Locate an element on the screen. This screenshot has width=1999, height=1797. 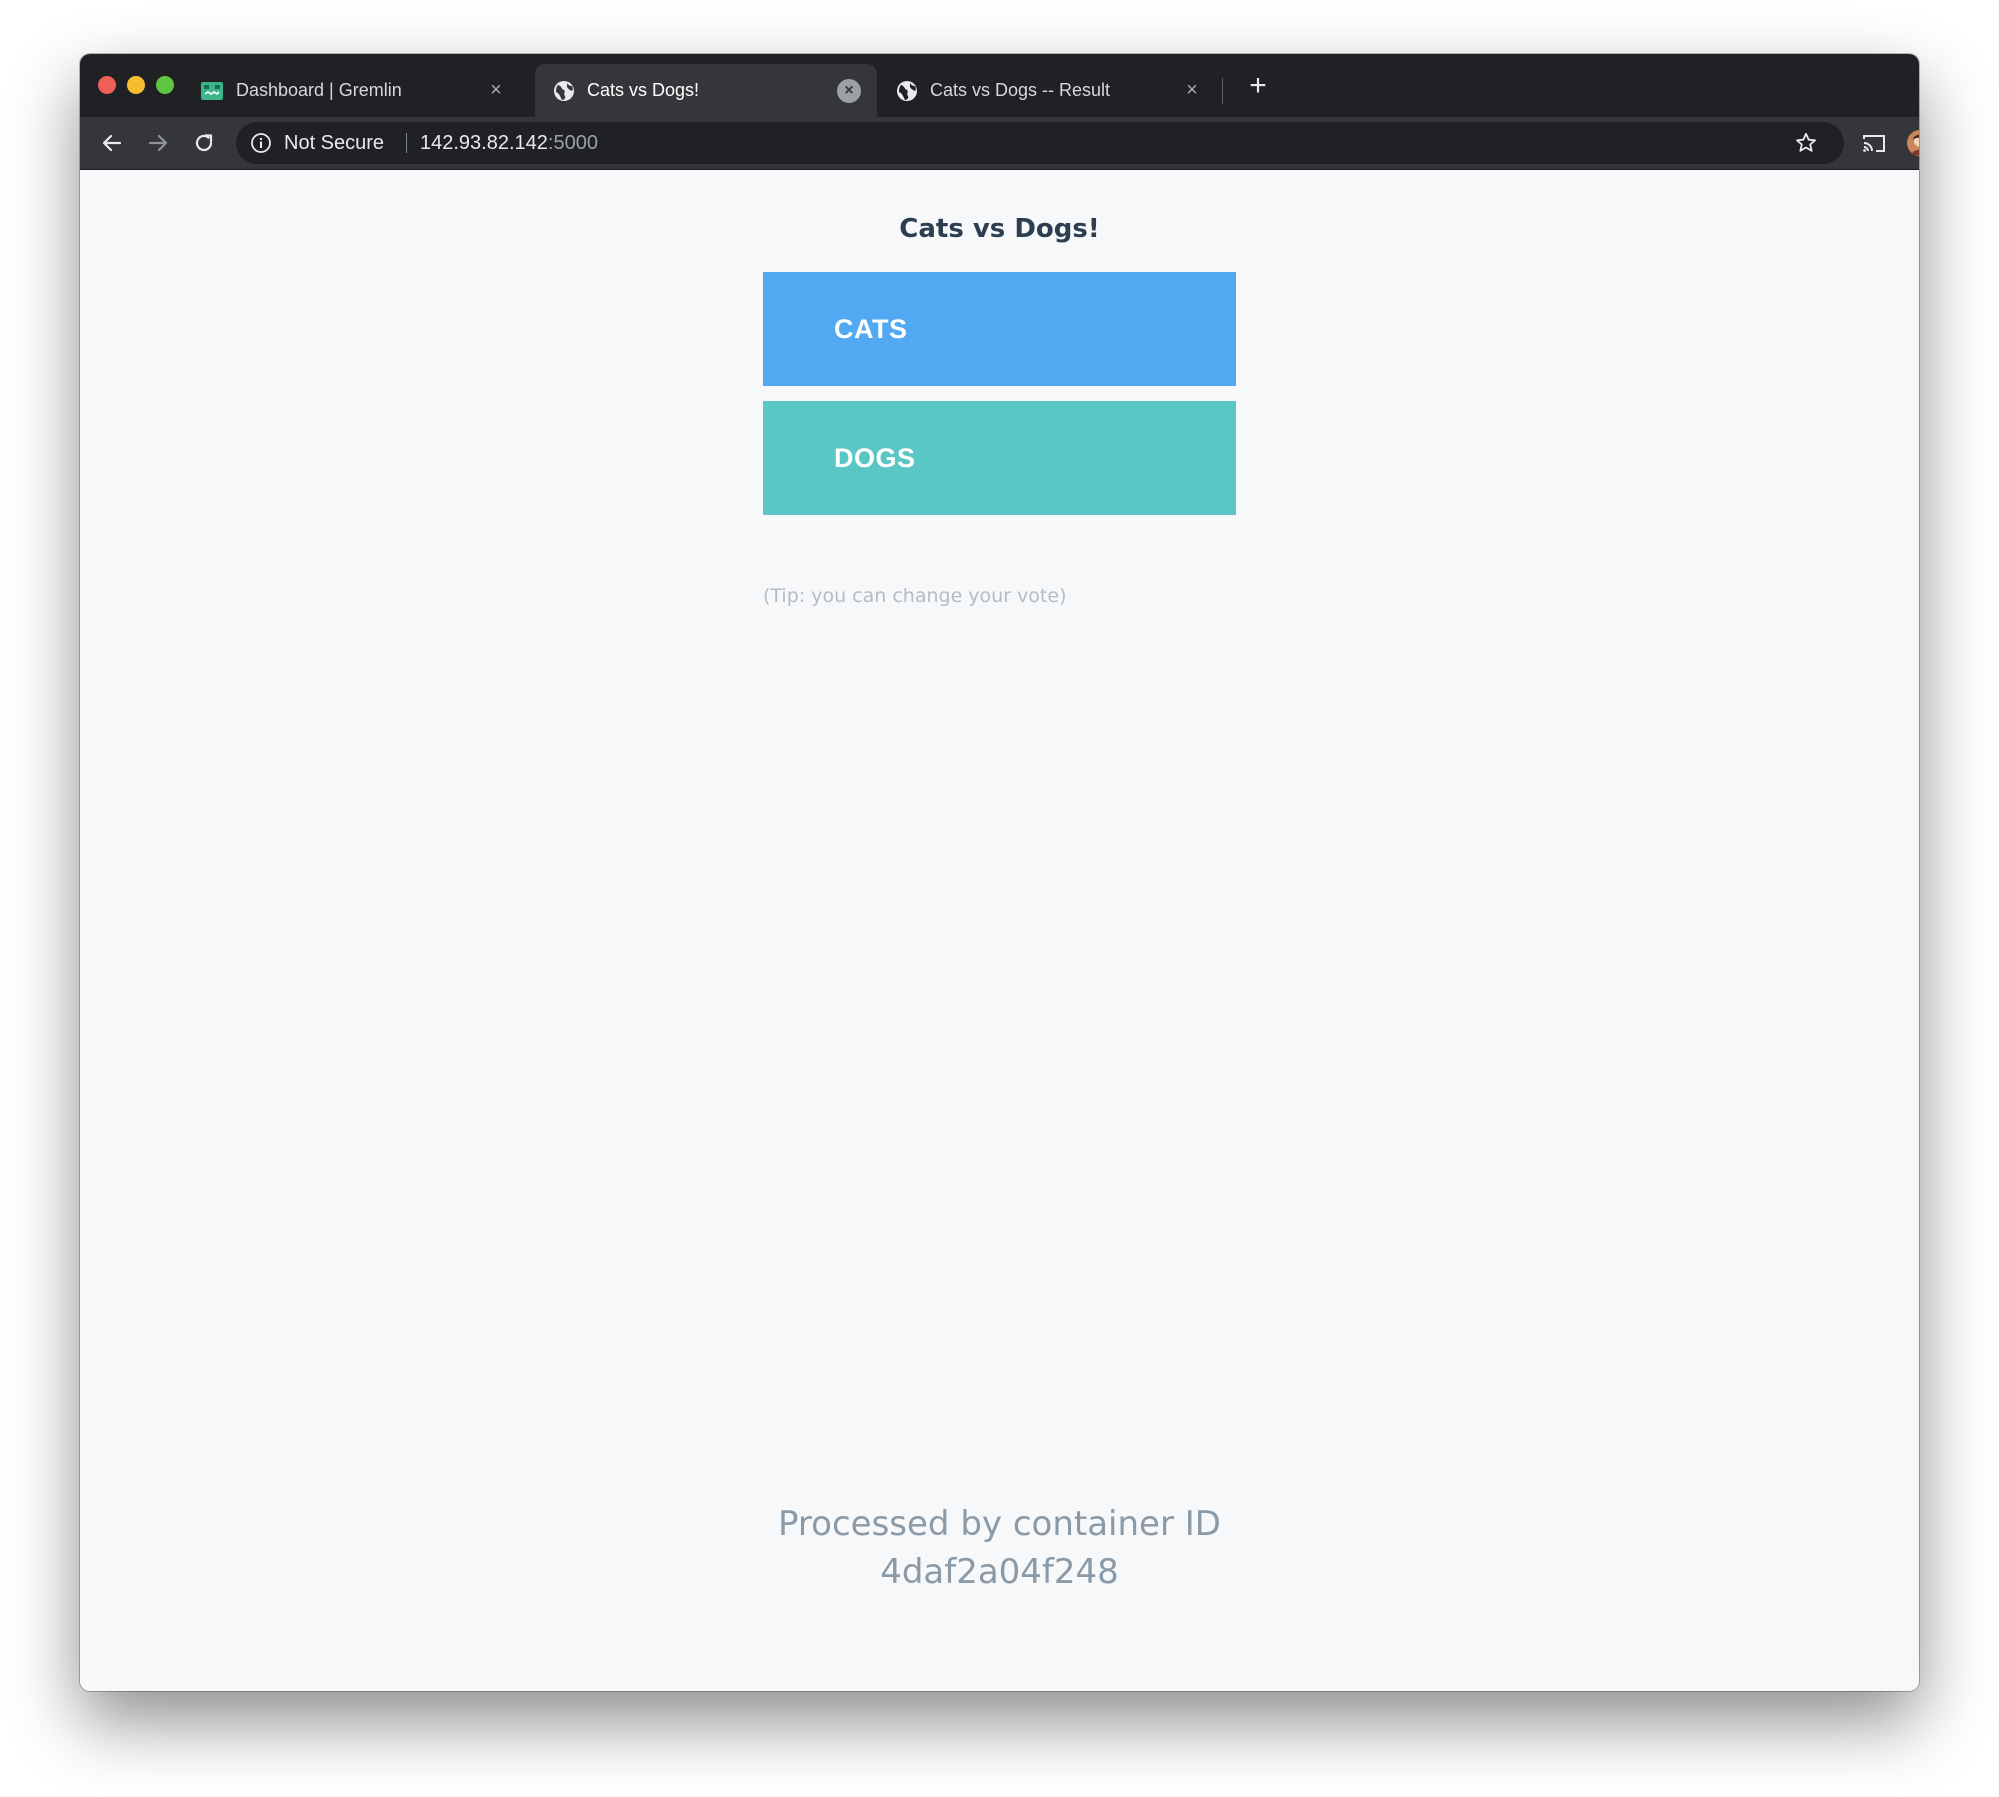
minimize-window-button is located at coordinates (136, 85).